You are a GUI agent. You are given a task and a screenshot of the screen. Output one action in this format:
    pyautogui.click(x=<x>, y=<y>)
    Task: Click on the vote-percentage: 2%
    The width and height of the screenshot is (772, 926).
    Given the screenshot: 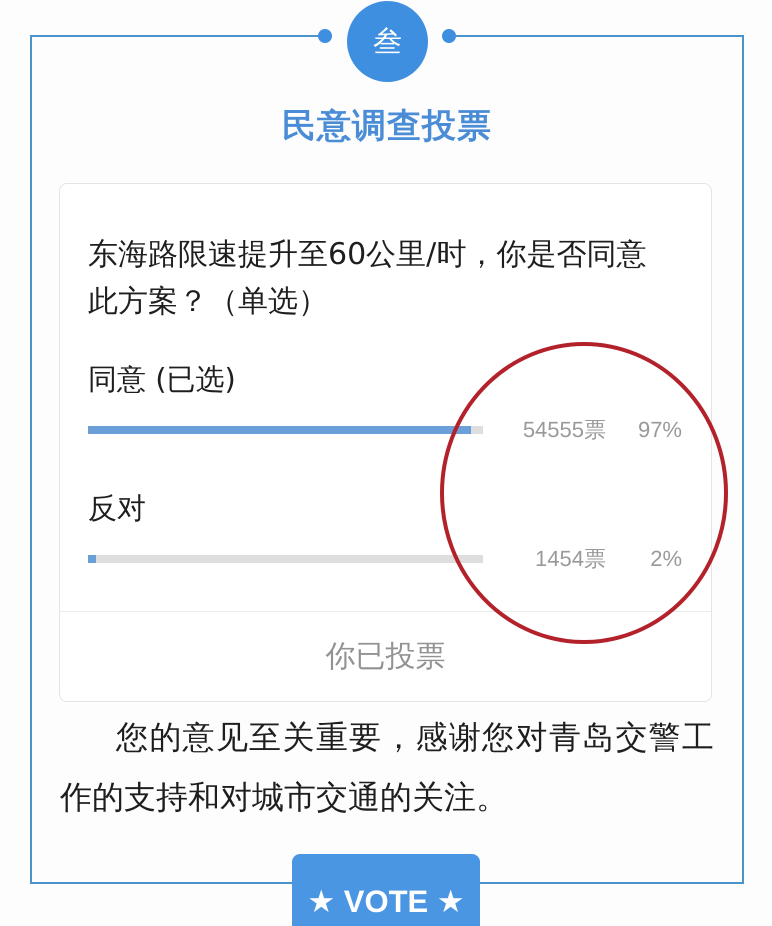 What is the action you would take?
    pyautogui.click(x=665, y=559)
    